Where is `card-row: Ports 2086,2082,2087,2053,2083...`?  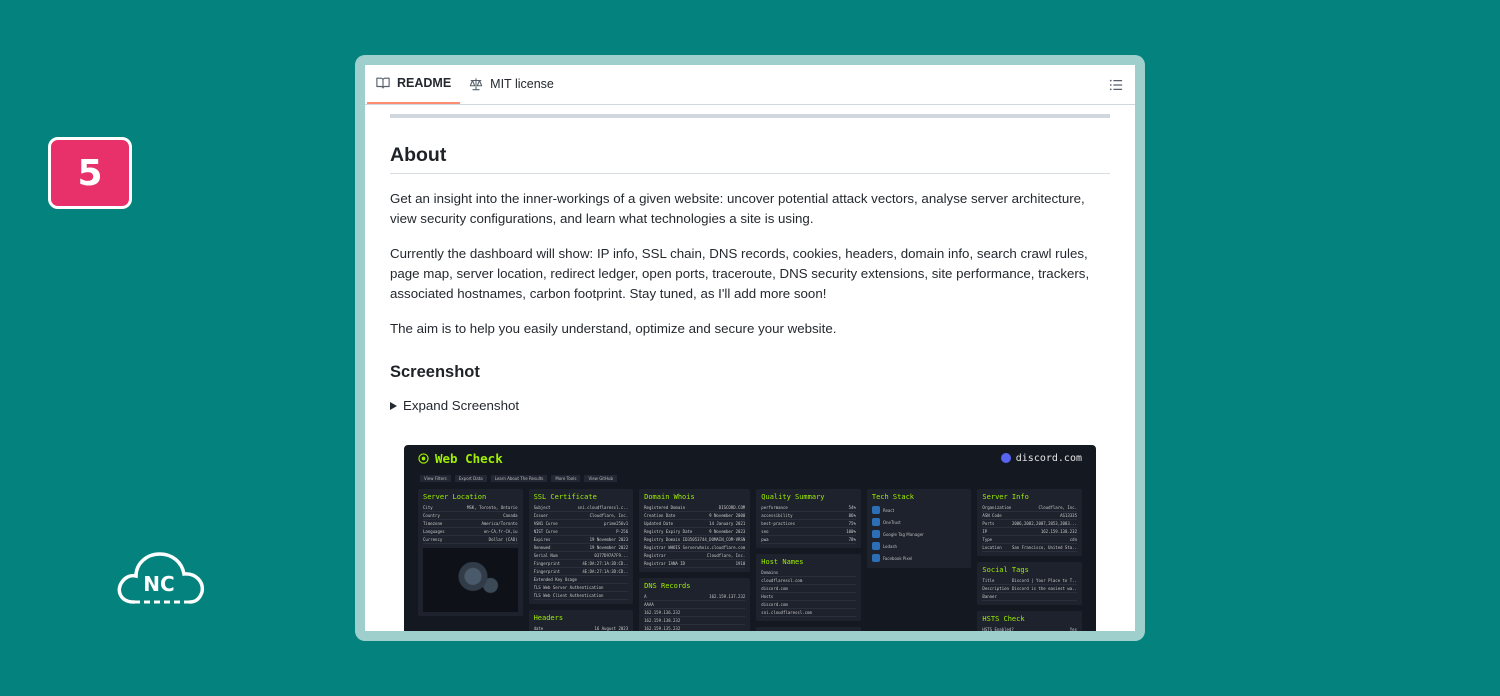
card-row: Ports 2086,2082,2087,2053,2083... is located at coordinates (1029, 524).